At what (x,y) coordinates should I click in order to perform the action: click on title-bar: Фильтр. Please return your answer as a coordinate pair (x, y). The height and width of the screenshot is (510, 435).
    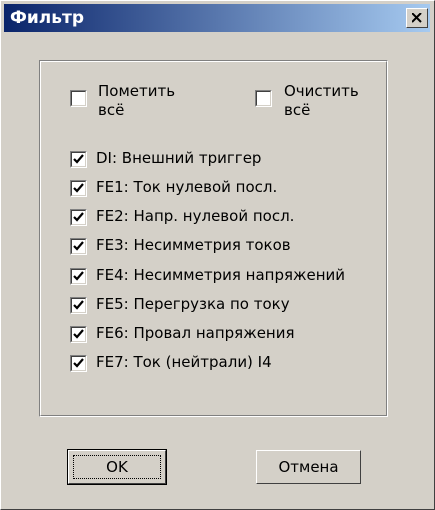
    Looking at the image, I should click on (217, 18).